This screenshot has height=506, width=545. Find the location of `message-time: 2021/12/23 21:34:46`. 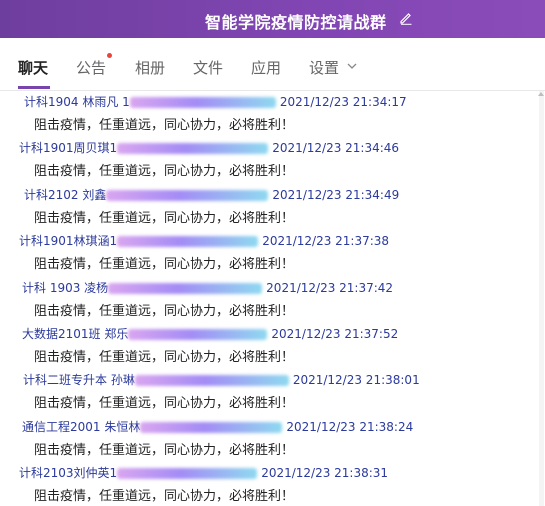

message-time: 2021/12/23 21:34:46 is located at coordinates (336, 148).